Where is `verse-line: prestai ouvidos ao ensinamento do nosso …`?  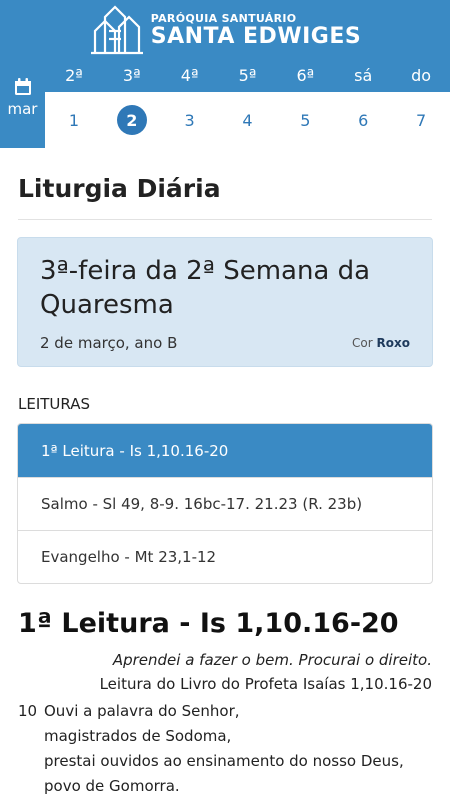
verse-line: prestai ouvidos ao ensinamento do nosso … is located at coordinates (224, 761).